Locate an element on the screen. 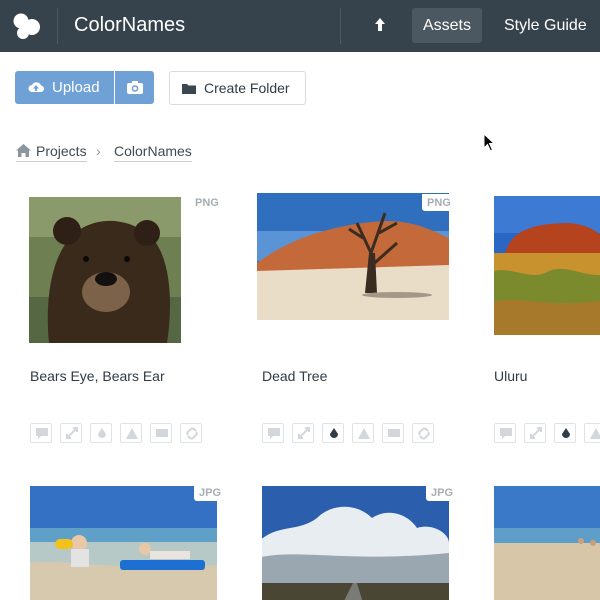 This screenshot has height=600, width=600. asset-card is located at coordinates (547, 543).